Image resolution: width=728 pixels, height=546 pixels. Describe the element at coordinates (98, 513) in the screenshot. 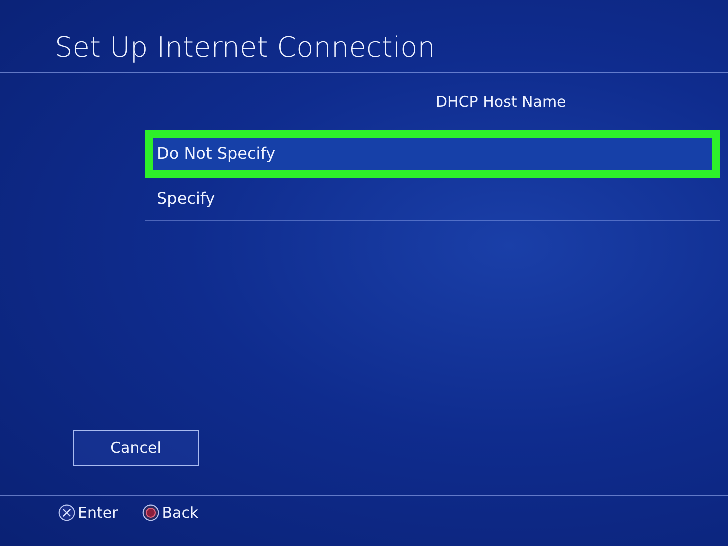

I see `hint-label: Enter` at that location.